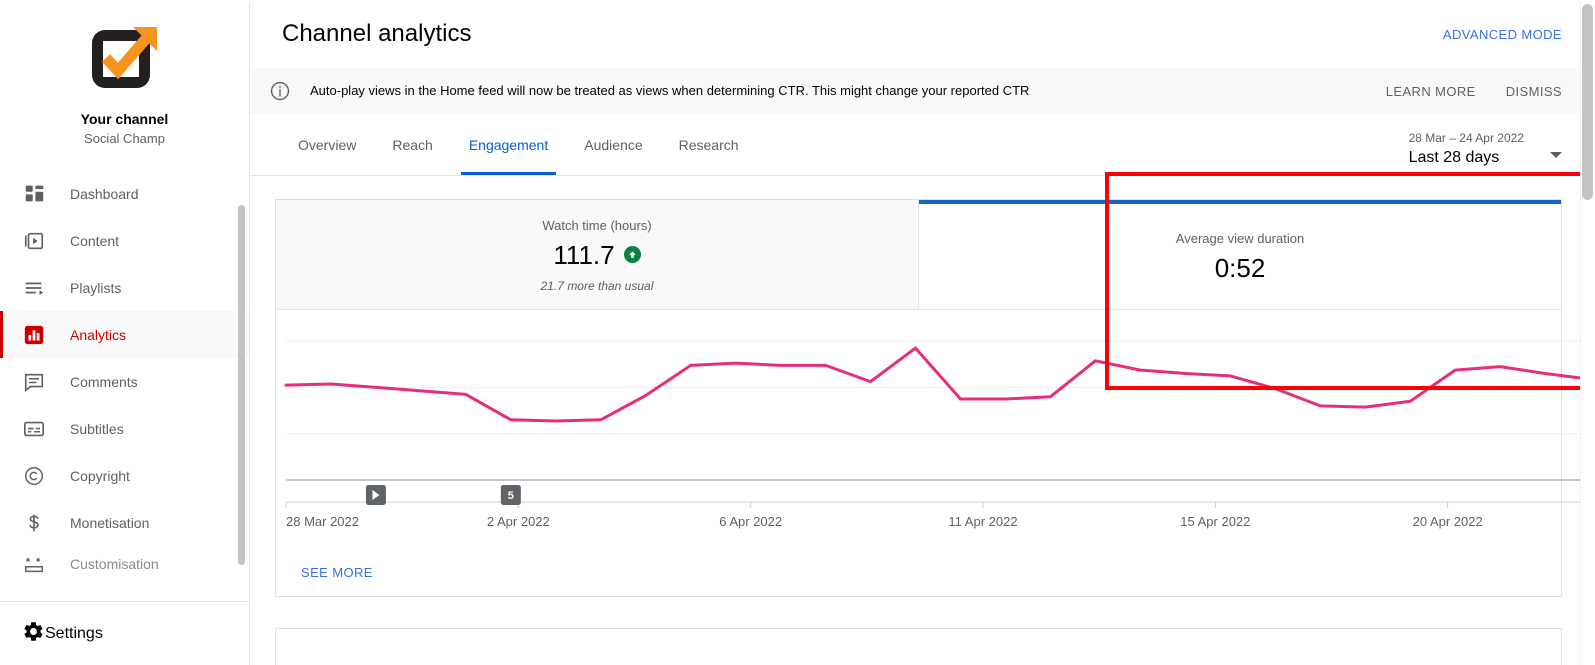 The image size is (1595, 665). Describe the element at coordinates (104, 381) in the screenshot. I see `sidebar-item-label: Comments` at that location.